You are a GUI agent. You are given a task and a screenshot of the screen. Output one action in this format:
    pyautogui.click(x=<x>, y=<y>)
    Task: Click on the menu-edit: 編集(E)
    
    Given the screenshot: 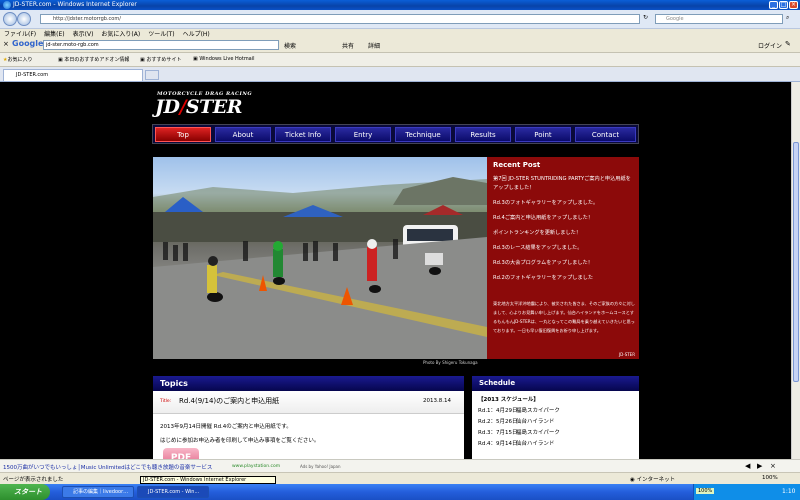 What is the action you would take?
    pyautogui.click(x=54, y=34)
    